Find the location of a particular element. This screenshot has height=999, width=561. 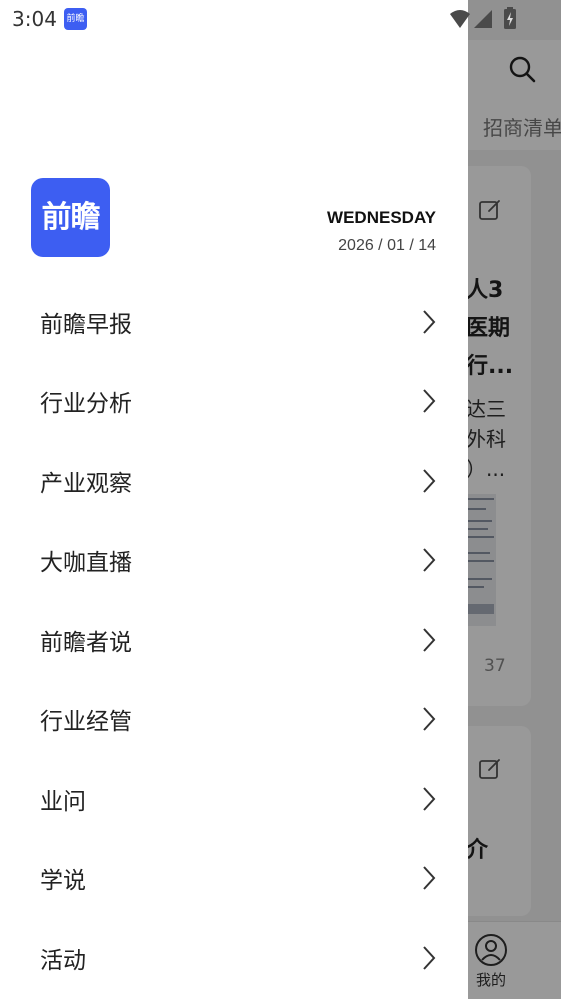

status-bar: 3:04 前瞻 is located at coordinates (234, 20).